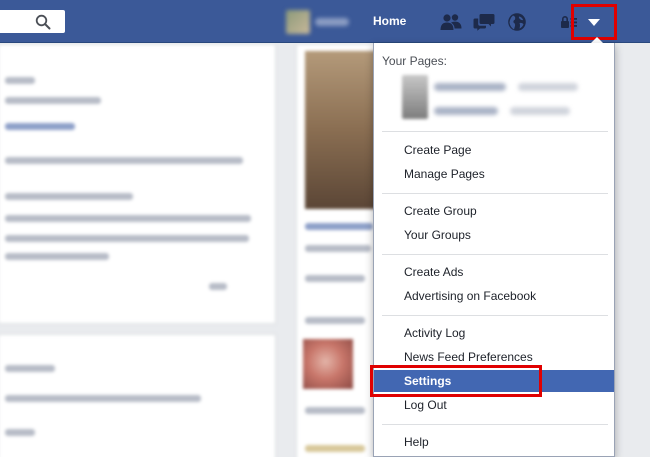  I want to click on notifications-button, so click(517, 22).